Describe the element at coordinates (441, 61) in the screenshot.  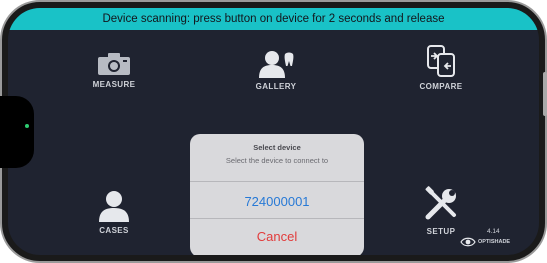
I see `compare-icon` at that location.